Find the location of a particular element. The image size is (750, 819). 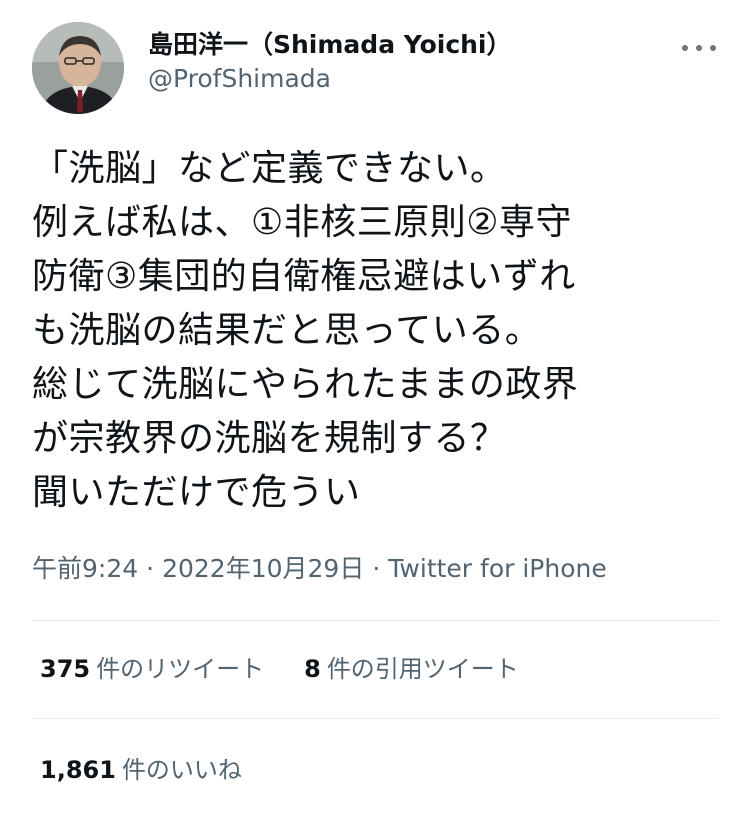

tweet-text-line: 総じて洗脳にやられたままの政界 is located at coordinates (305, 384).